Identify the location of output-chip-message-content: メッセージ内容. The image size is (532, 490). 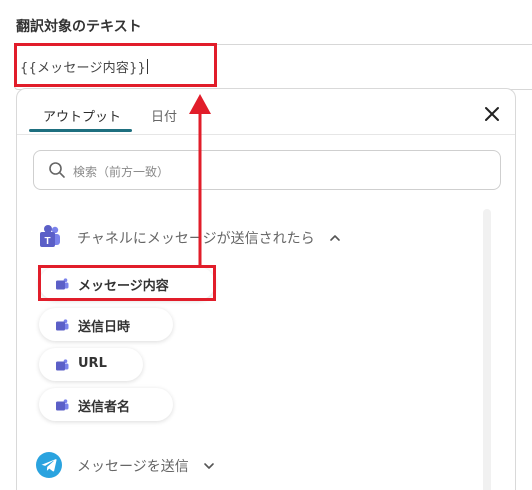
(127, 283).